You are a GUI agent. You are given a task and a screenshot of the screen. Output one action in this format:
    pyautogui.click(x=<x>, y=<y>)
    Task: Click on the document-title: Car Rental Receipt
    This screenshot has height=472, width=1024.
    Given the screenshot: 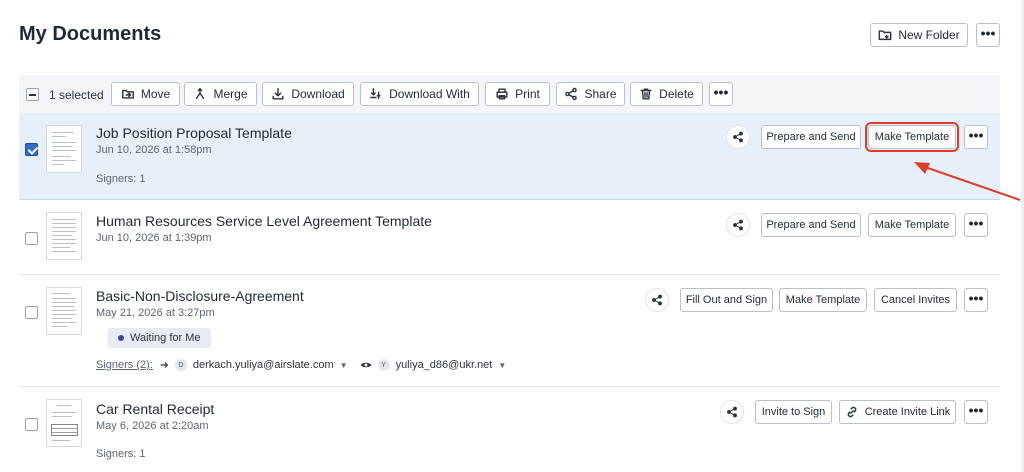 What is the action you would take?
    pyautogui.click(x=155, y=409)
    